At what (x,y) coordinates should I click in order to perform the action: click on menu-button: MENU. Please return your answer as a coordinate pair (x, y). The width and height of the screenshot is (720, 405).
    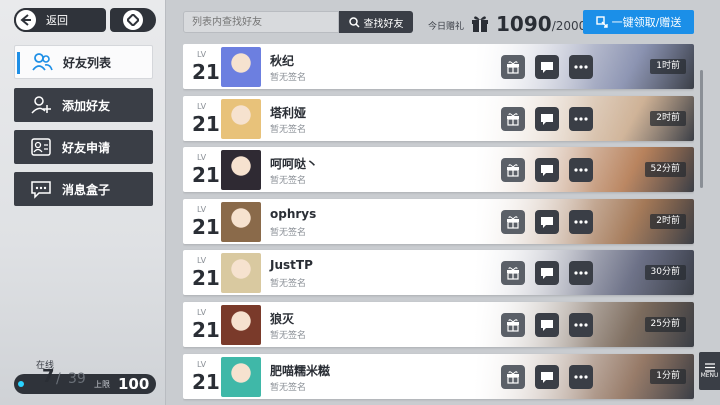
    Looking at the image, I should click on (709, 371).